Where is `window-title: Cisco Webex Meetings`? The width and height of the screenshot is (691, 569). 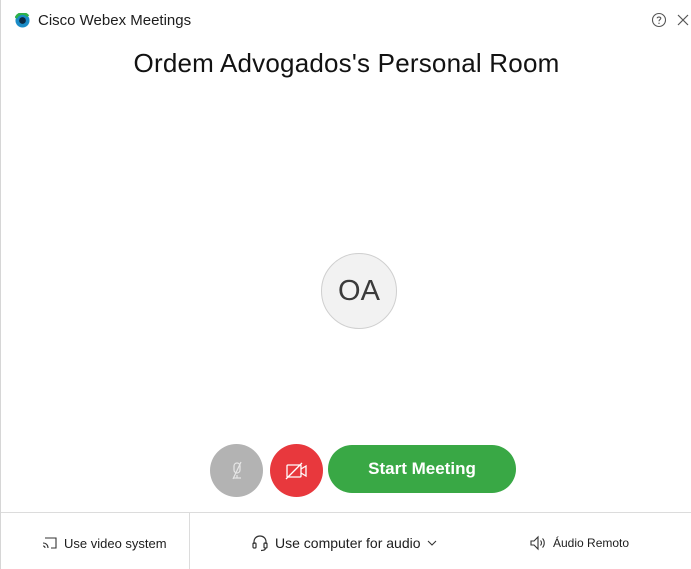 window-title: Cisco Webex Meetings is located at coordinates (115, 20).